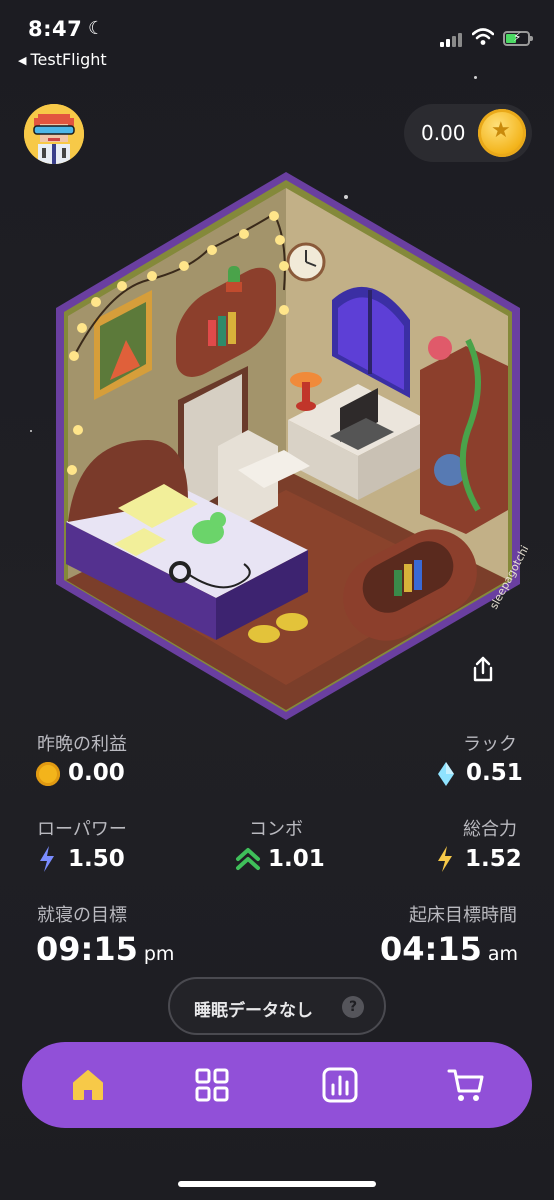 Image resolution: width=554 pixels, height=1200 pixels. What do you see at coordinates (494, 773) in the screenshot?
I see `luck-value: 0.51` at bounding box center [494, 773].